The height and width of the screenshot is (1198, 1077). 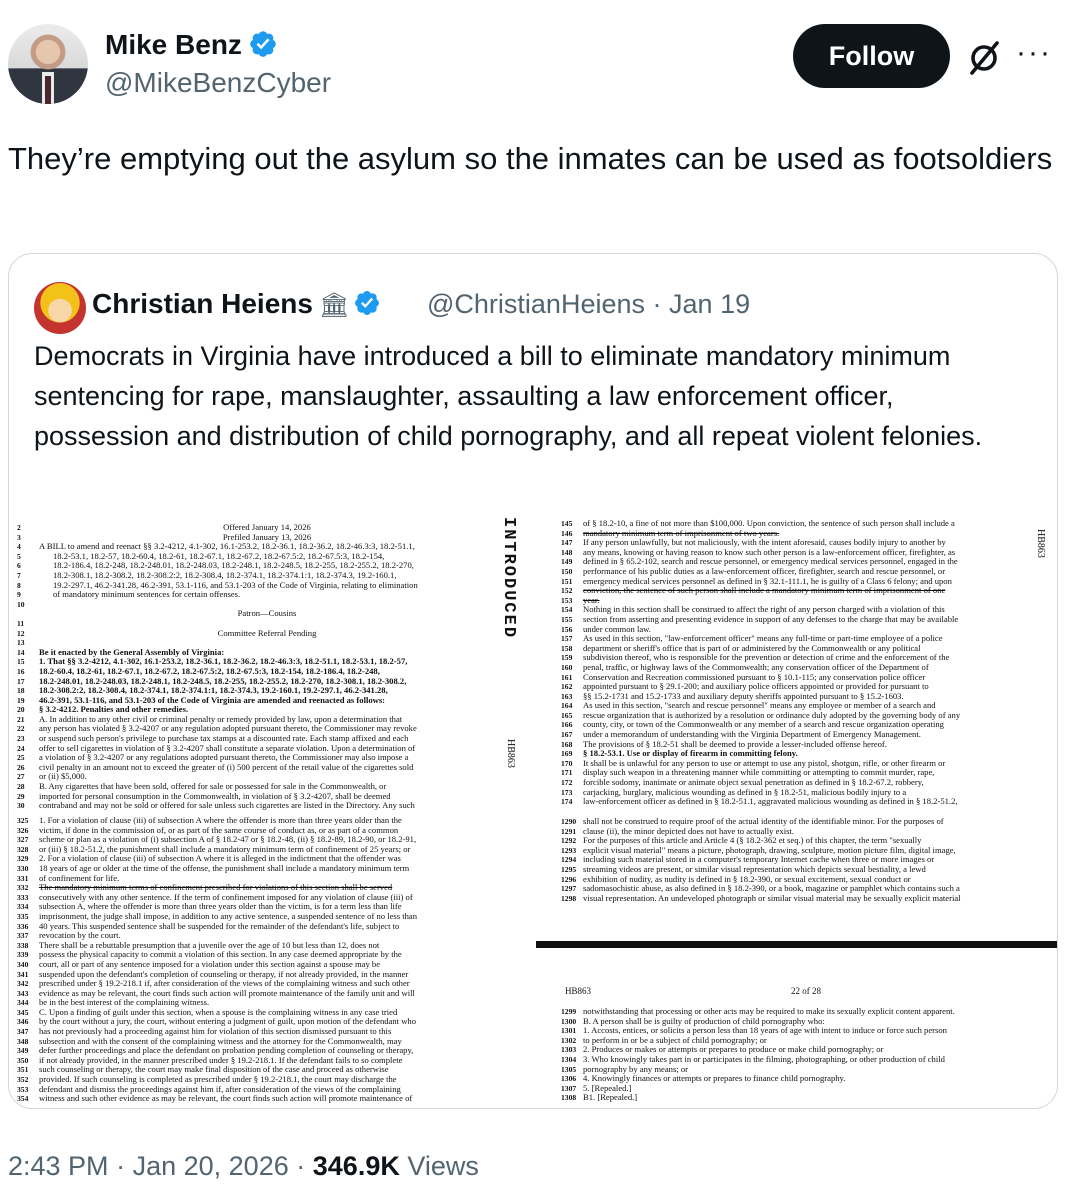 I want to click on more-dots-icon: ···, so click(x=1038, y=57).